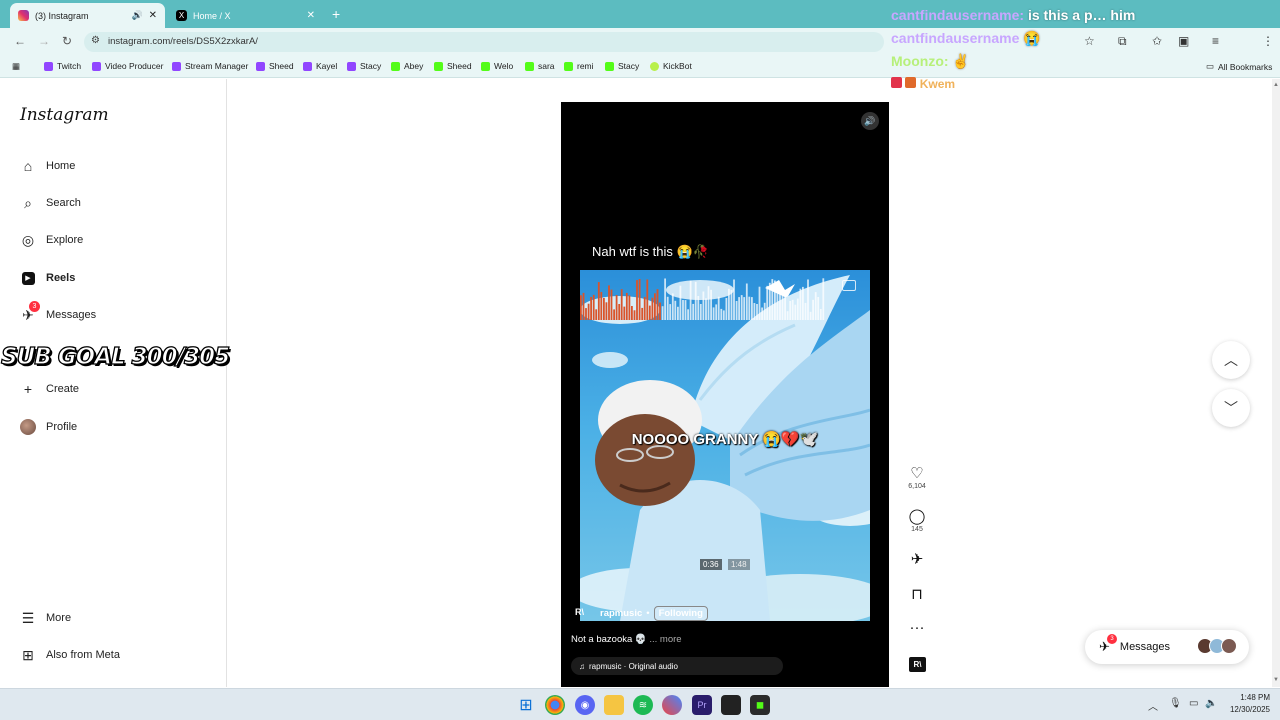  I want to click on sidebar-item-messages: ✈ 3 Messages, so click(57, 313).